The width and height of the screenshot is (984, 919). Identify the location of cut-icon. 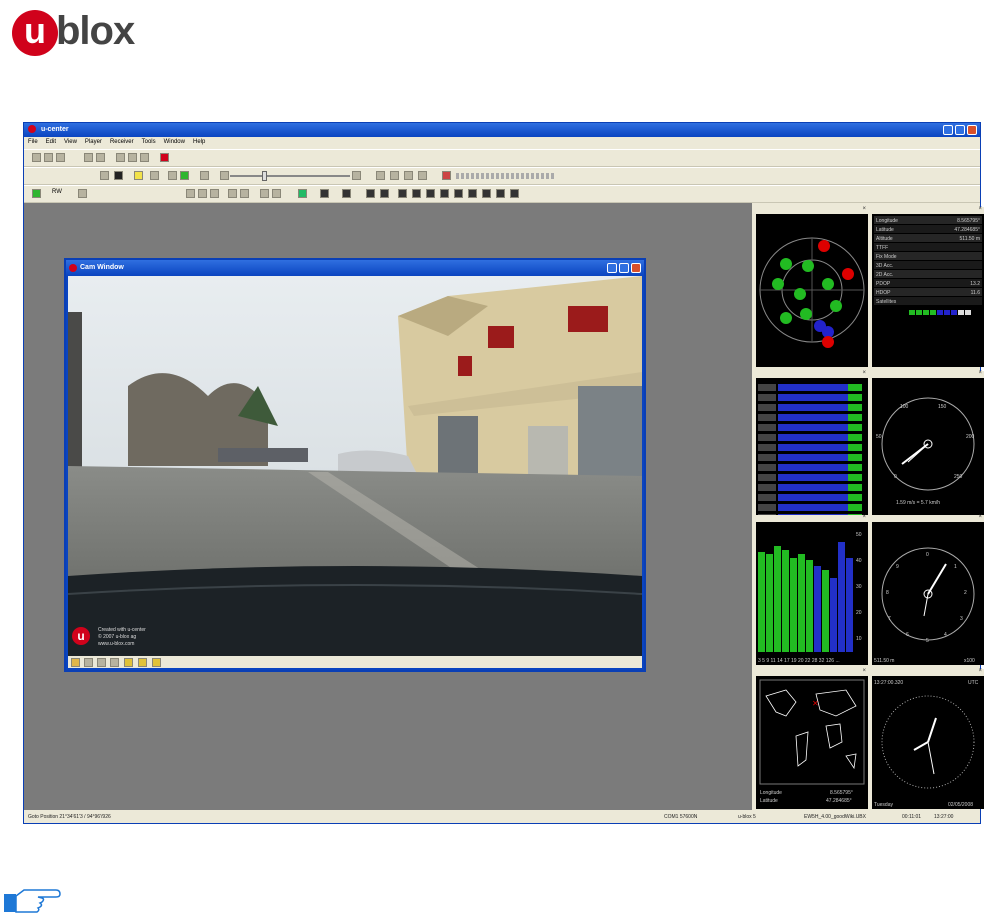
(120, 157).